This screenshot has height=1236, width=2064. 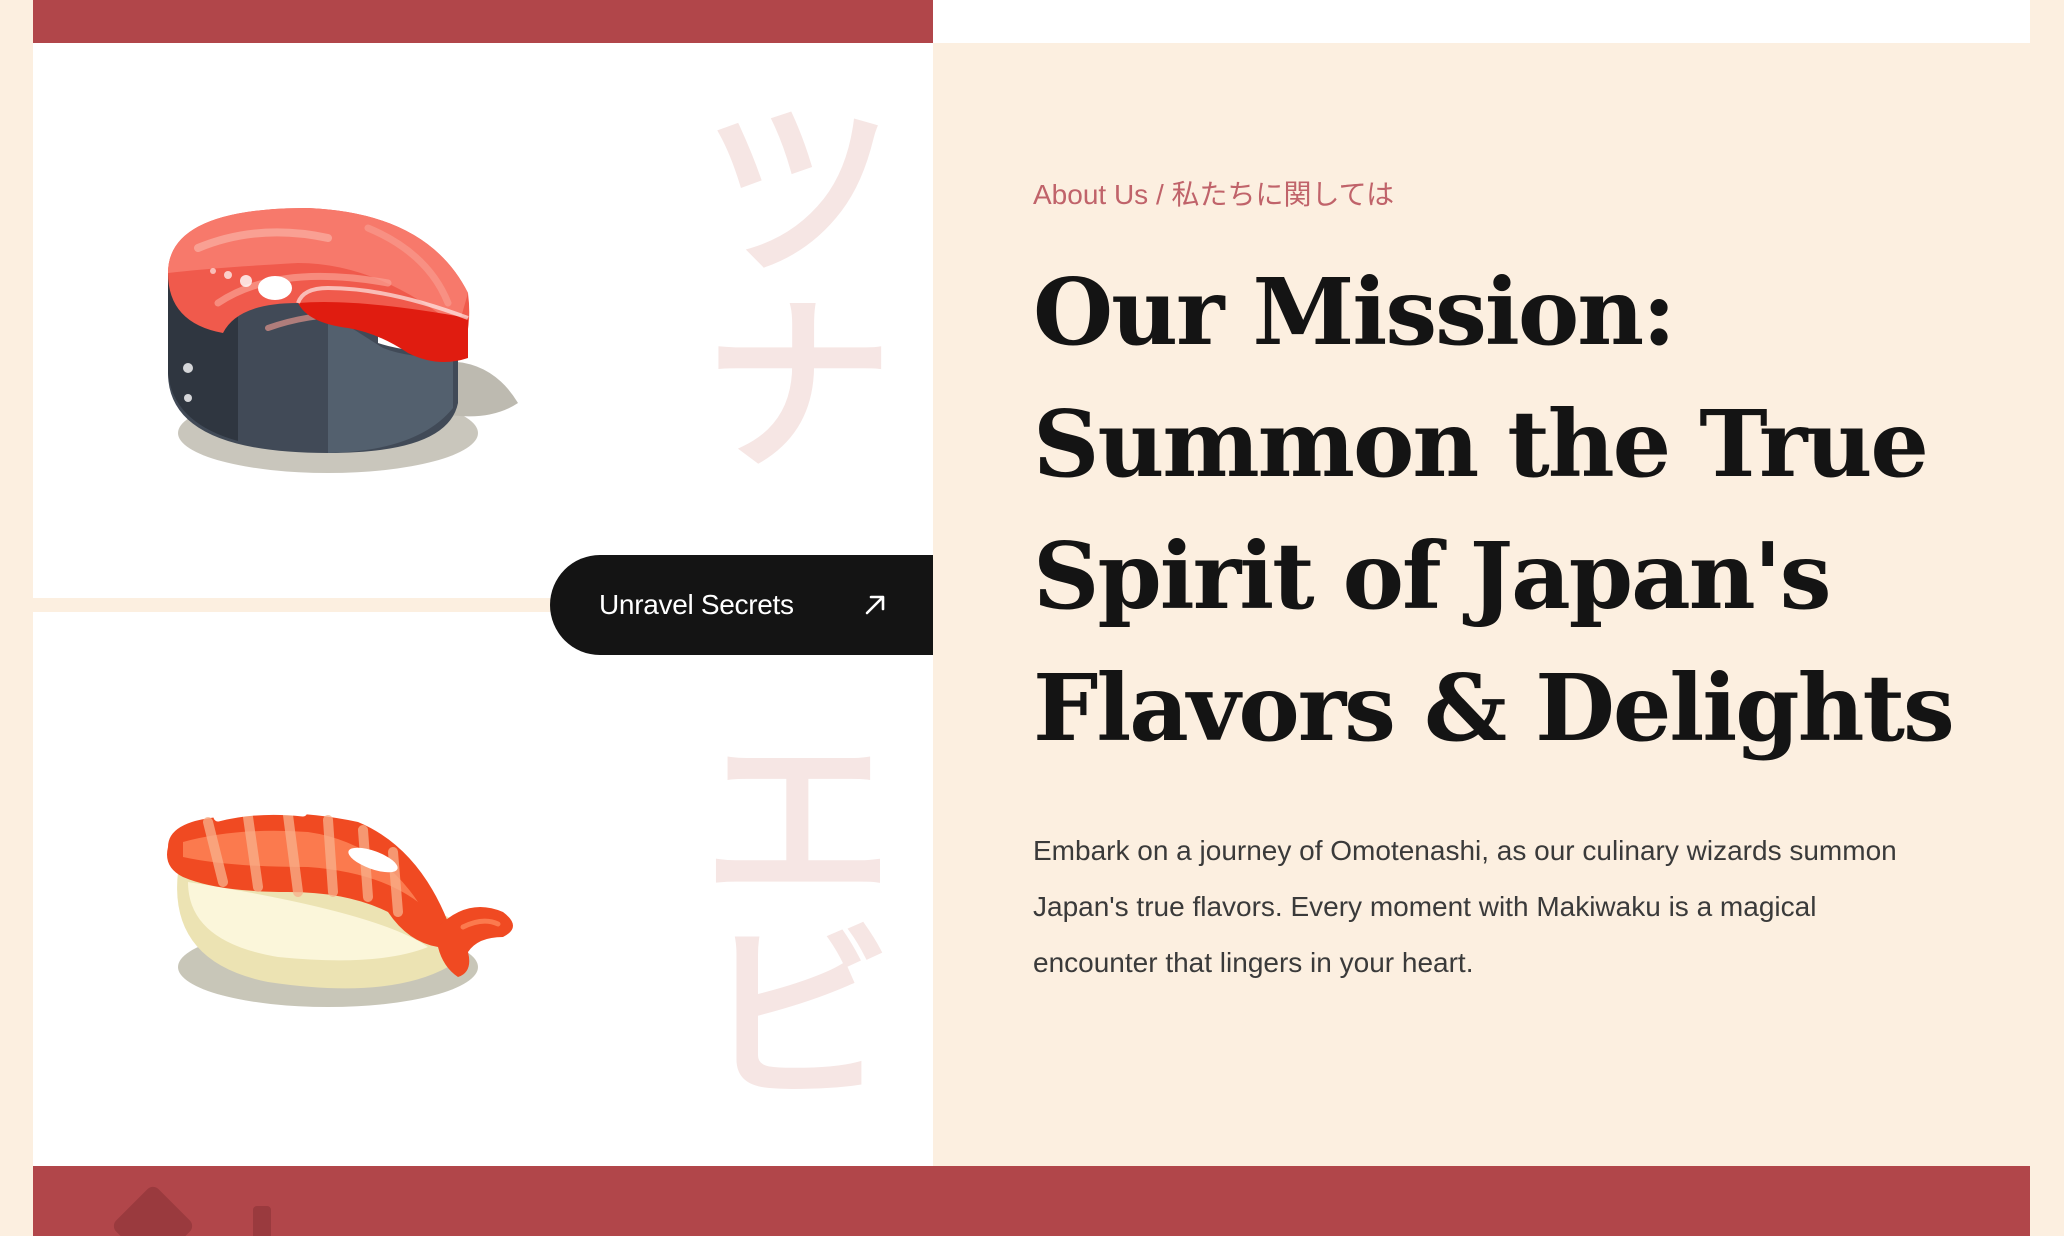 I want to click on bottom-banner-red, so click(x=1031, y=1201).